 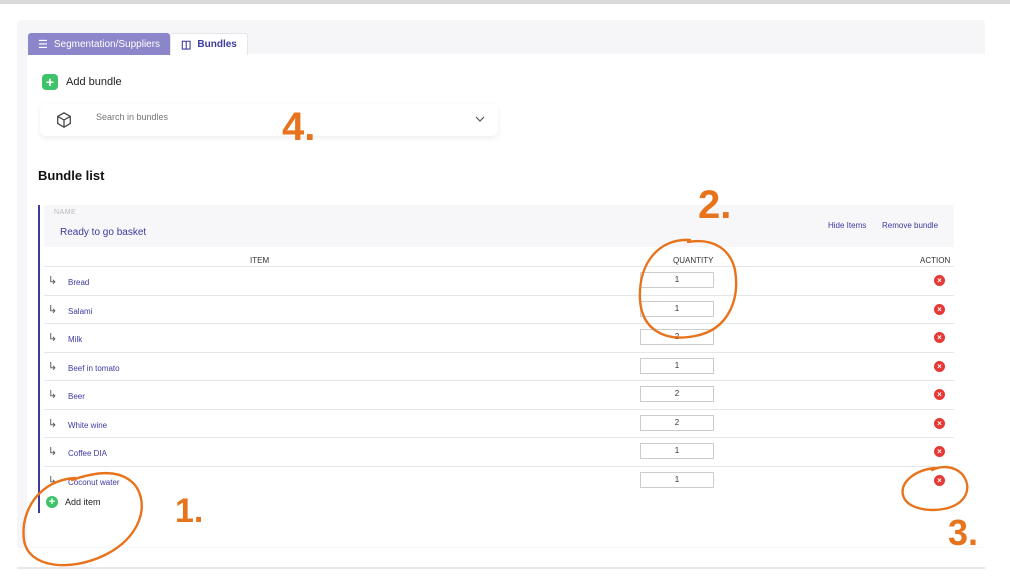 What do you see at coordinates (499, 366) in the screenshot?
I see `table-row: ↳ Beef in tomato 1 ×` at bounding box center [499, 366].